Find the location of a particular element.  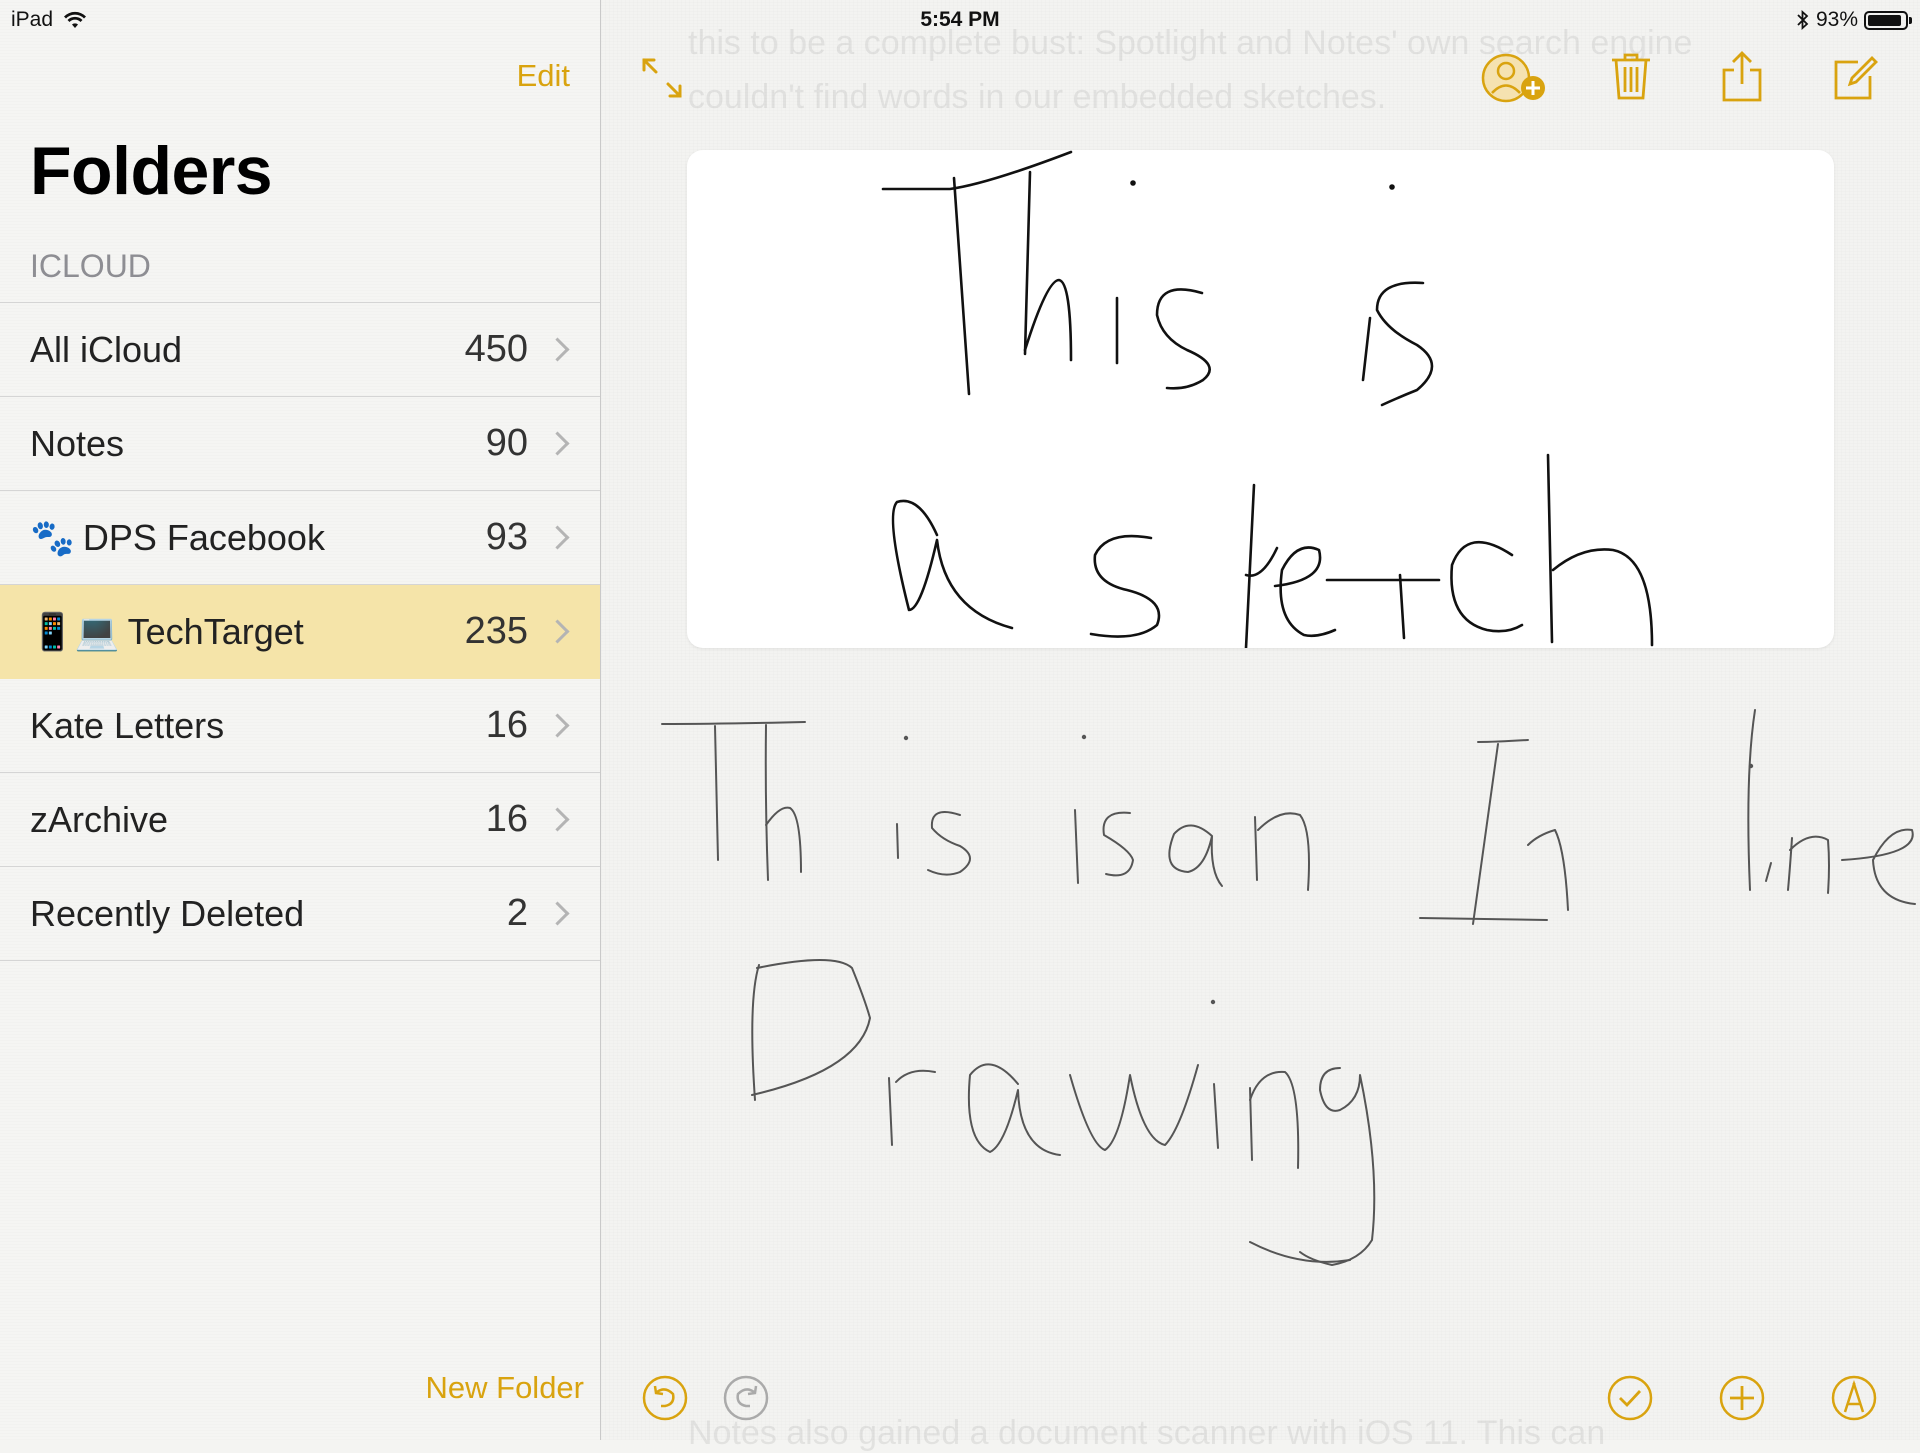

folder-label: All iCloud is located at coordinates (106, 349).